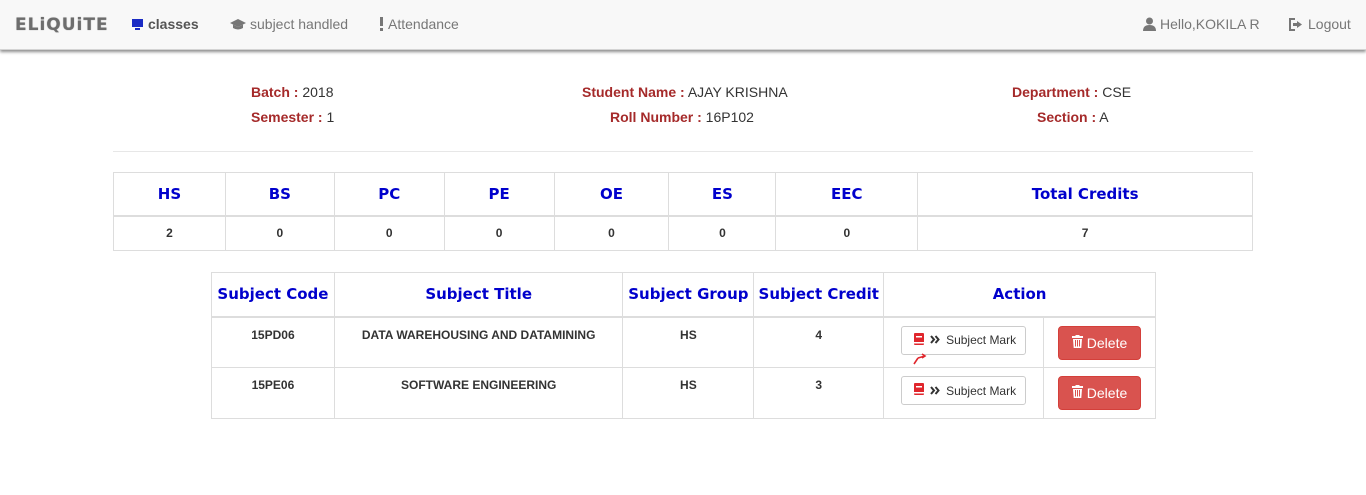 The width and height of the screenshot is (1366, 495). What do you see at coordinates (819, 295) in the screenshot?
I see `header-subject-credit: Subject Credit` at bounding box center [819, 295].